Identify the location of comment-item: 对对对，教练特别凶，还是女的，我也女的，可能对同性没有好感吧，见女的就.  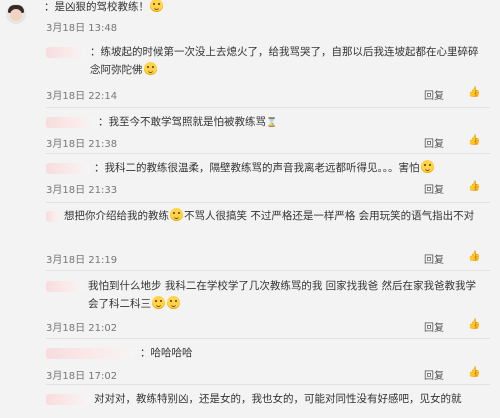
(250, 403).